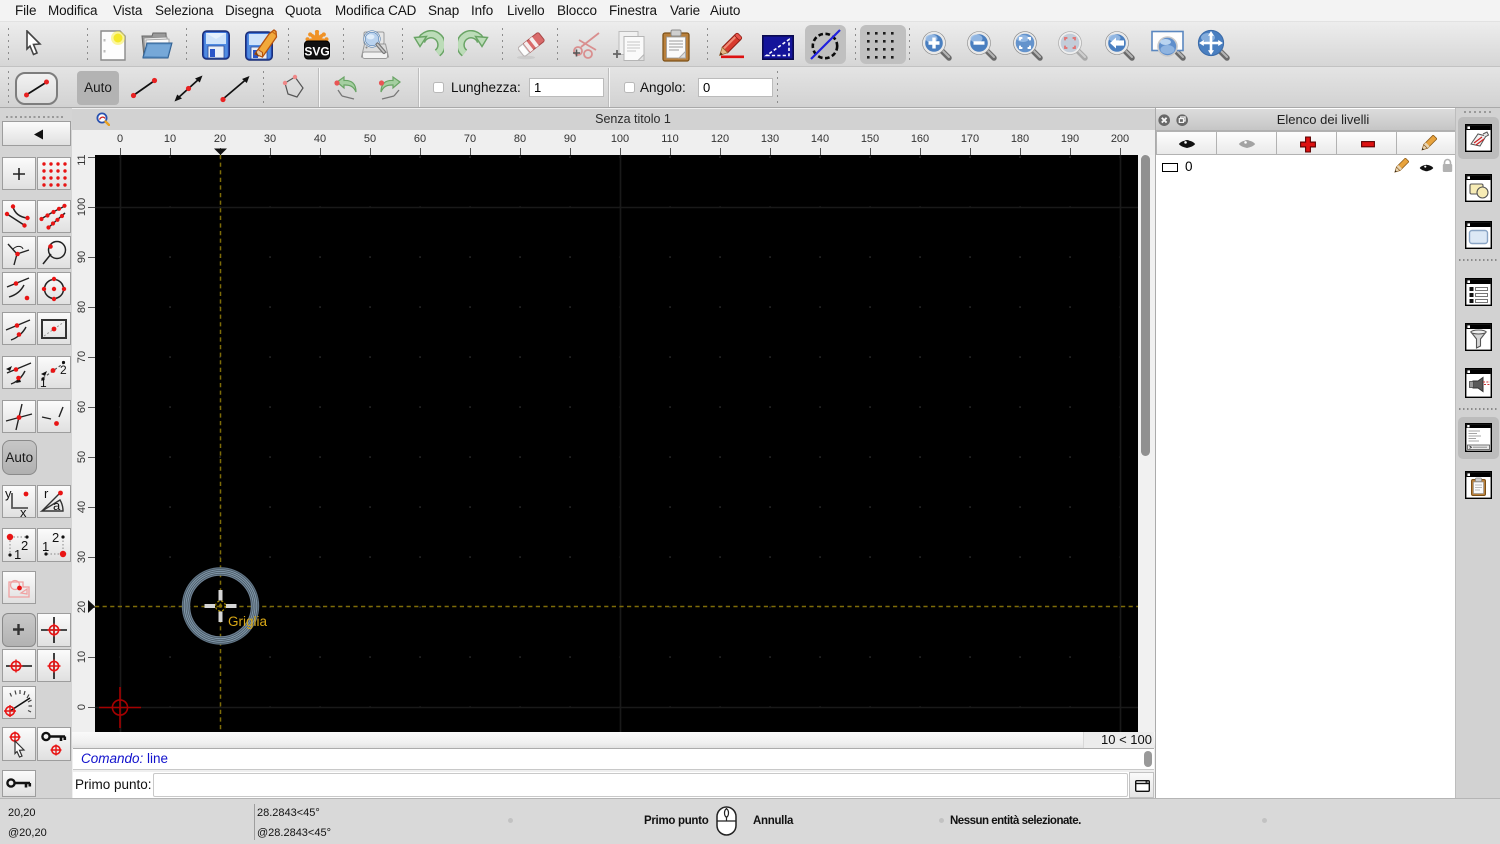 The width and height of the screenshot is (1500, 844). What do you see at coordinates (82, 657) in the screenshot?
I see `svg-text: 10` at bounding box center [82, 657].